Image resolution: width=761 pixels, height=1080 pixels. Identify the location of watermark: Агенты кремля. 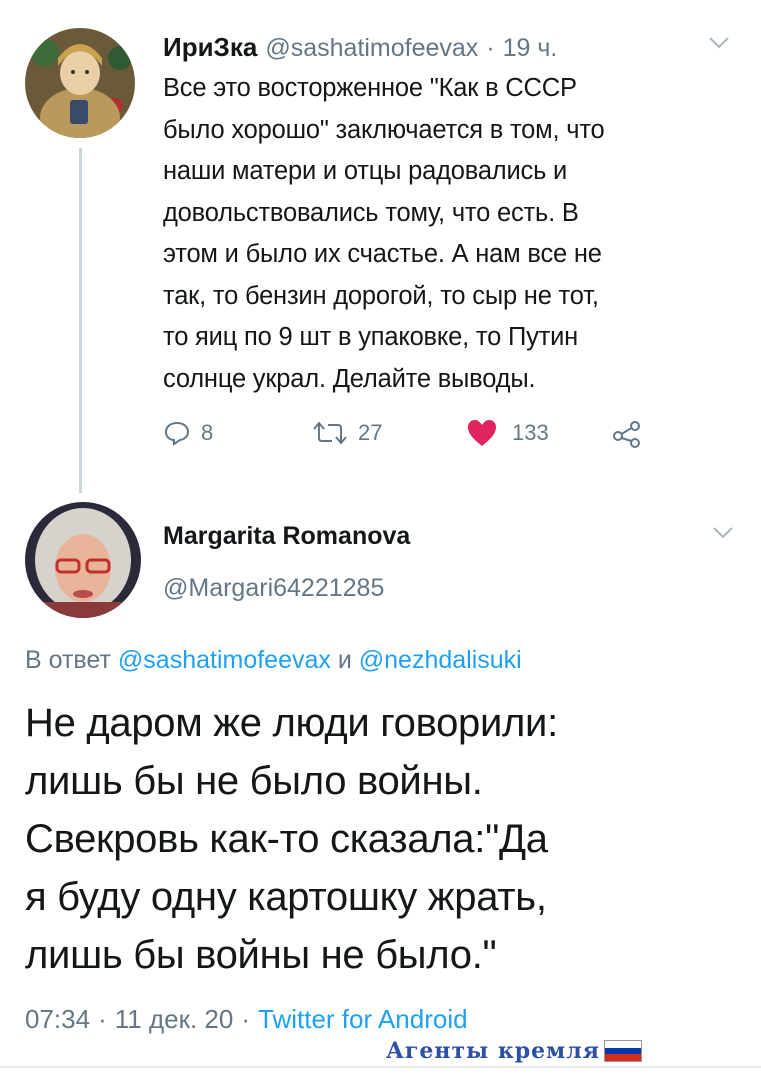
(514, 1051).